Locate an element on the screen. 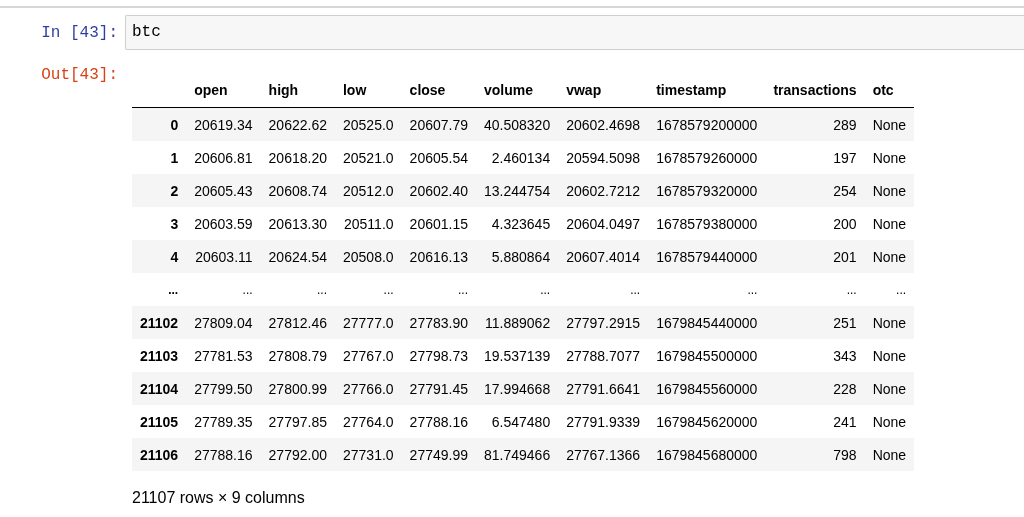  table-cell: 4.323645 is located at coordinates (517, 223).